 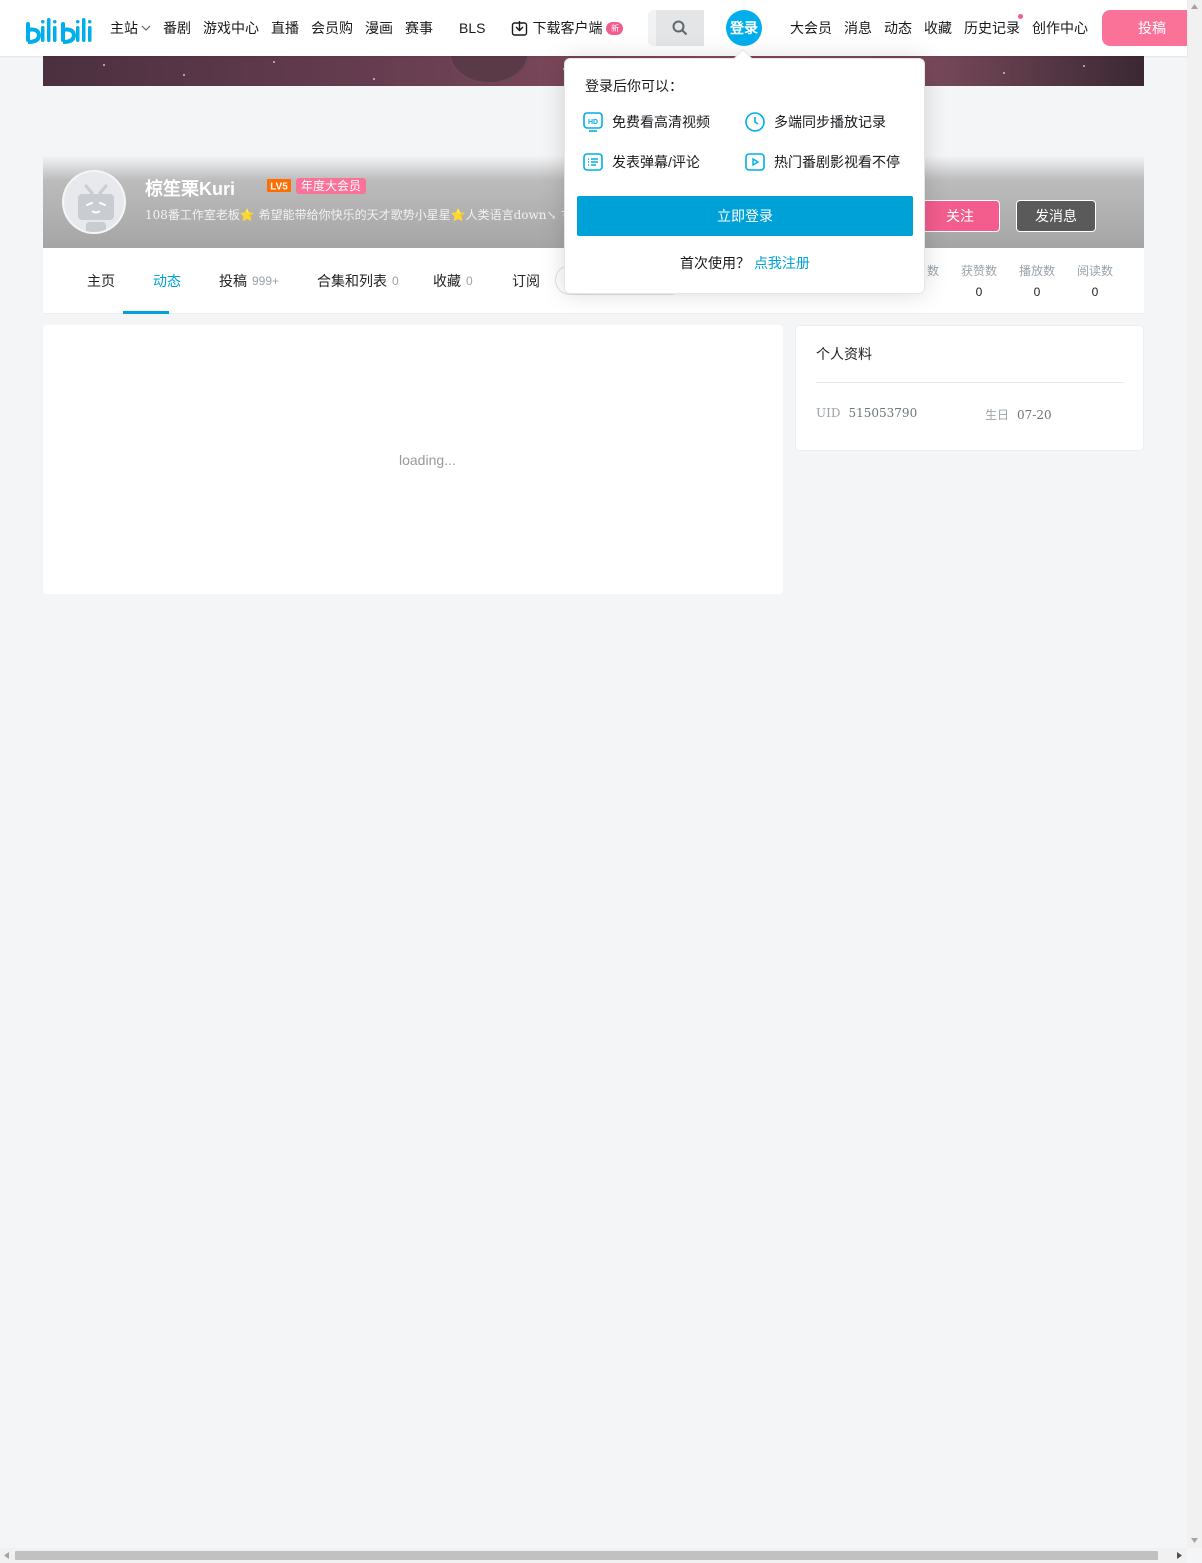 What do you see at coordinates (472, 28) in the screenshot?
I see `nav-bls: BLS` at bounding box center [472, 28].